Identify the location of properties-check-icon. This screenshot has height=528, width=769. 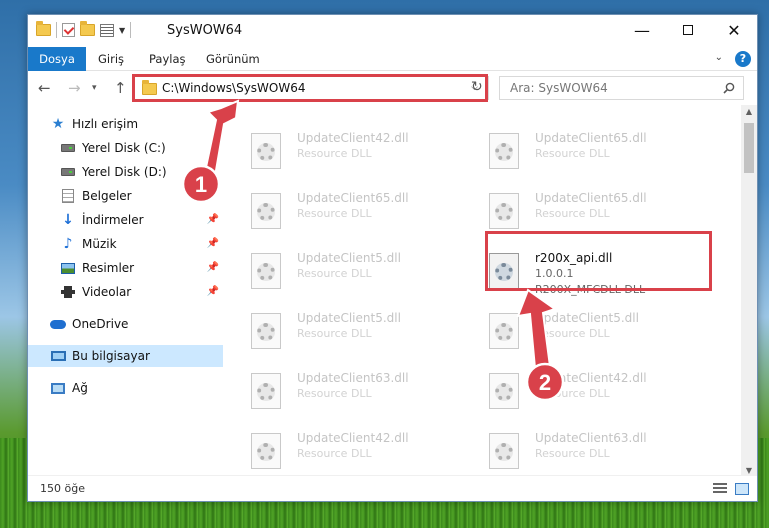
(68, 30).